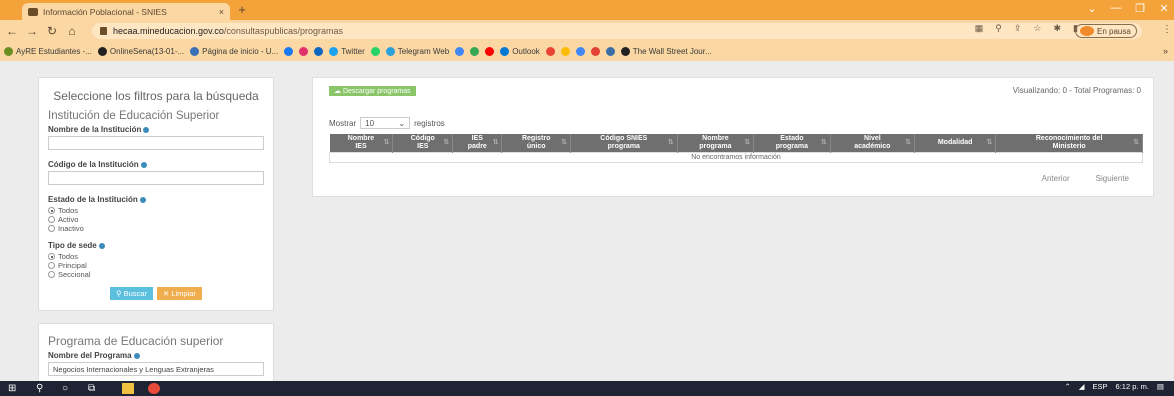  I want to click on bookmark-item: Twitter, so click(347, 51).